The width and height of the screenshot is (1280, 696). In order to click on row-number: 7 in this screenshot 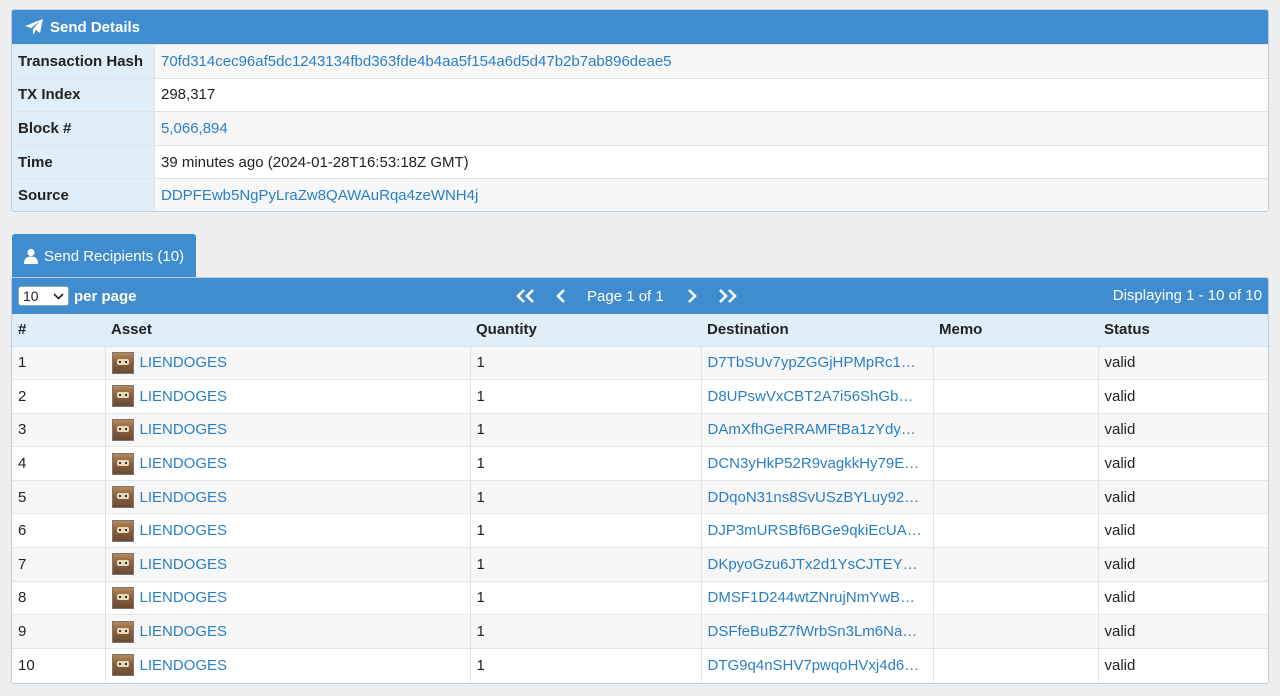, I will do `click(58, 564)`.